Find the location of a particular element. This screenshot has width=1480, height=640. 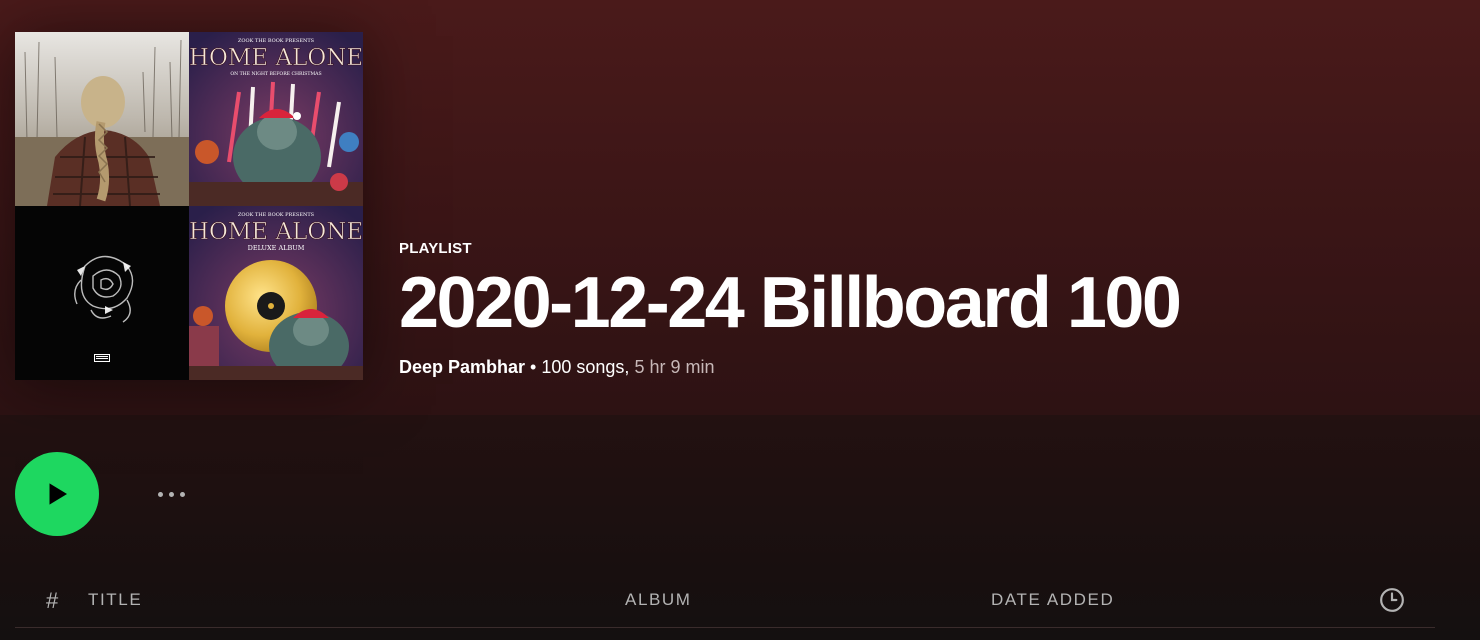

cover-black-rose-image is located at coordinates (102, 293).